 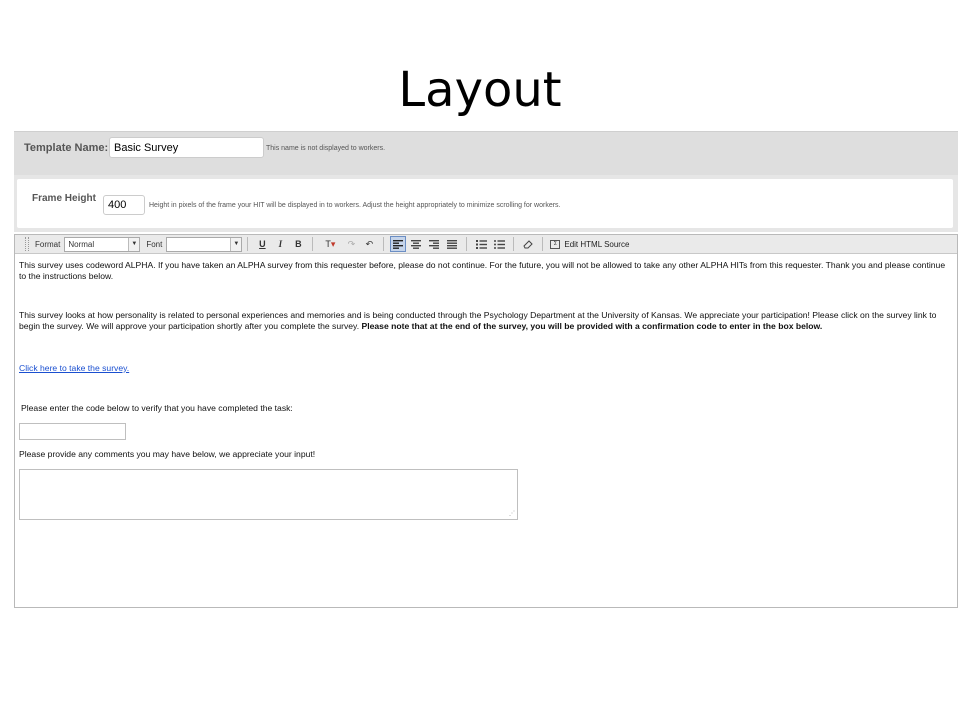 I want to click on template-name-label: Template Name:, so click(x=66, y=148).